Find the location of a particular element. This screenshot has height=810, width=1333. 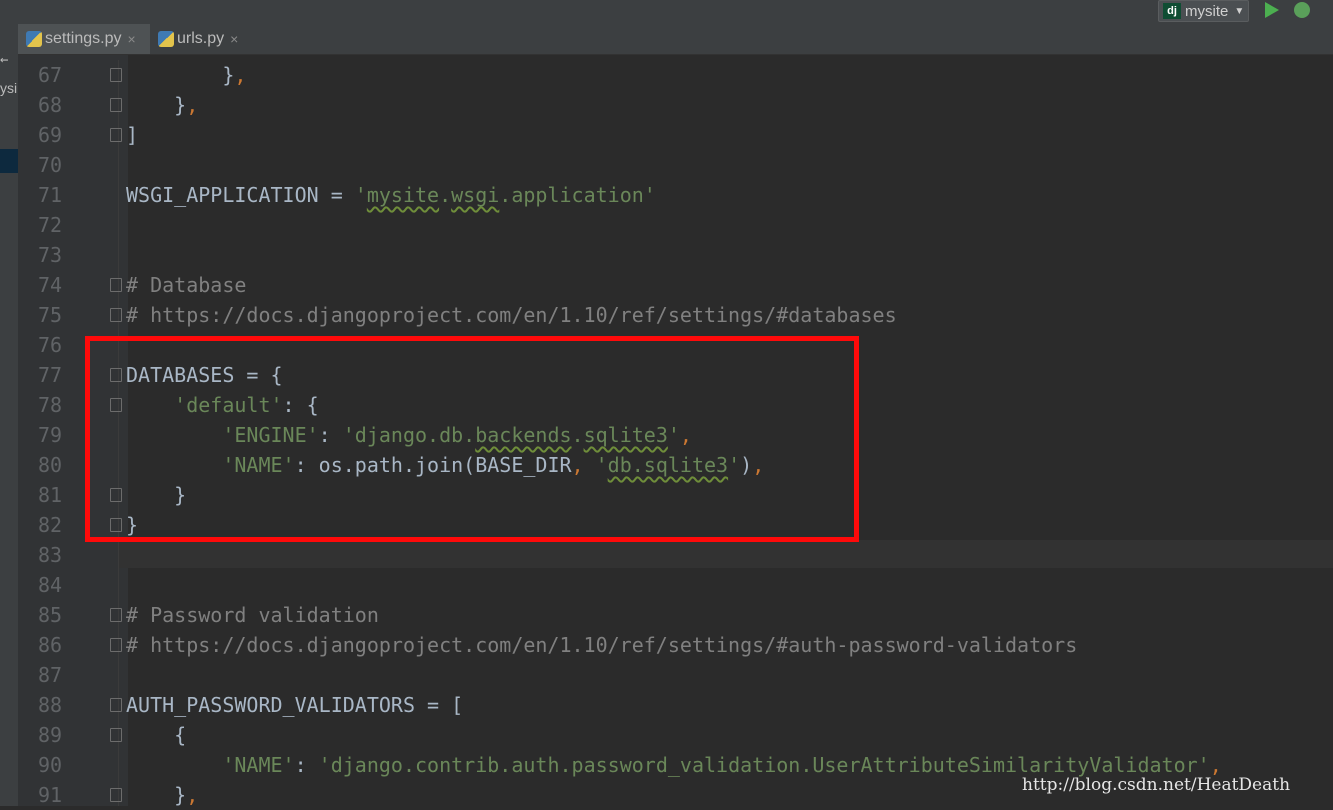

line-number: 70 is located at coordinates (50, 165).